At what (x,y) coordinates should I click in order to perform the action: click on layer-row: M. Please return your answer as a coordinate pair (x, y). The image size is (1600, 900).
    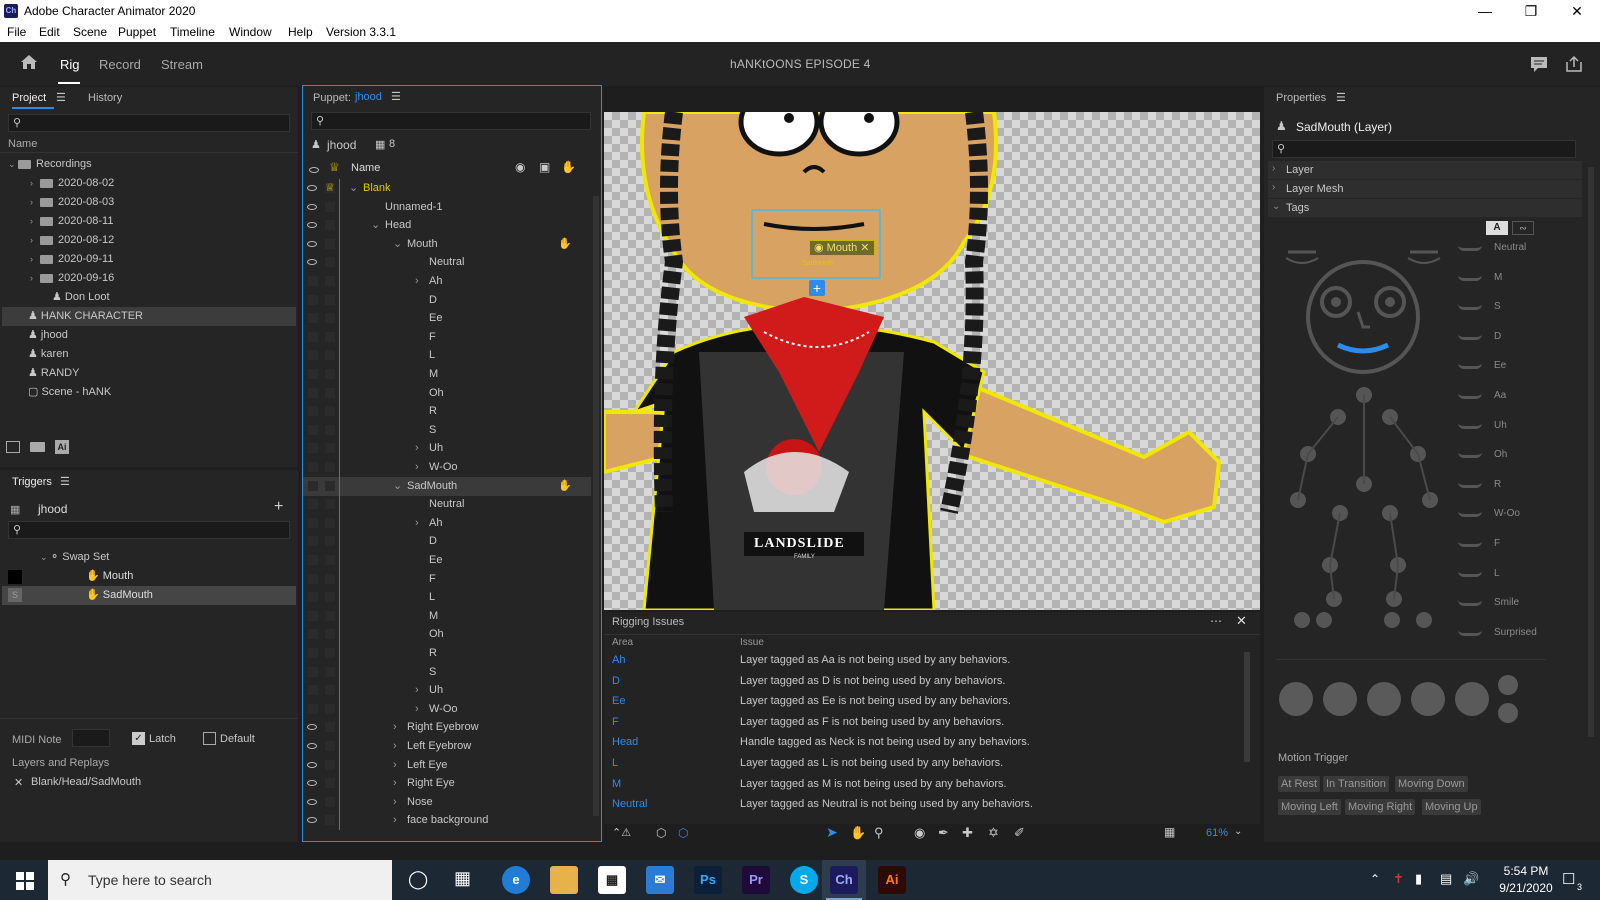
    Looking at the image, I should click on (447, 616).